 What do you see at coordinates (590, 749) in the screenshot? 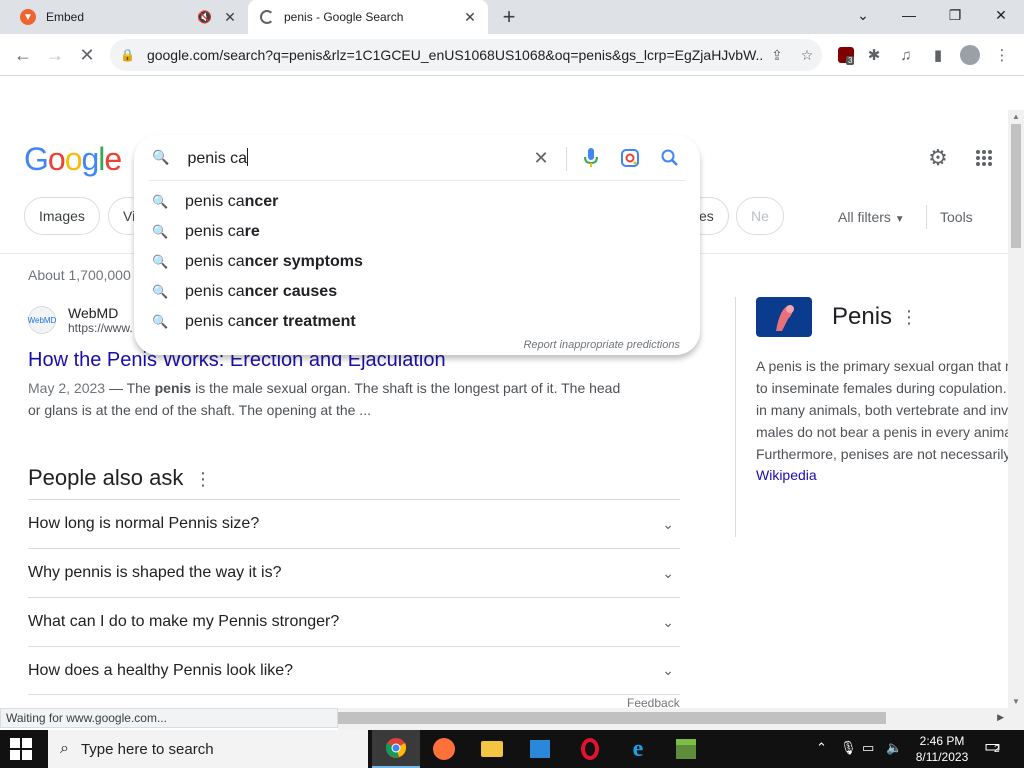
I see `opera-taskbar-icon` at bounding box center [590, 749].